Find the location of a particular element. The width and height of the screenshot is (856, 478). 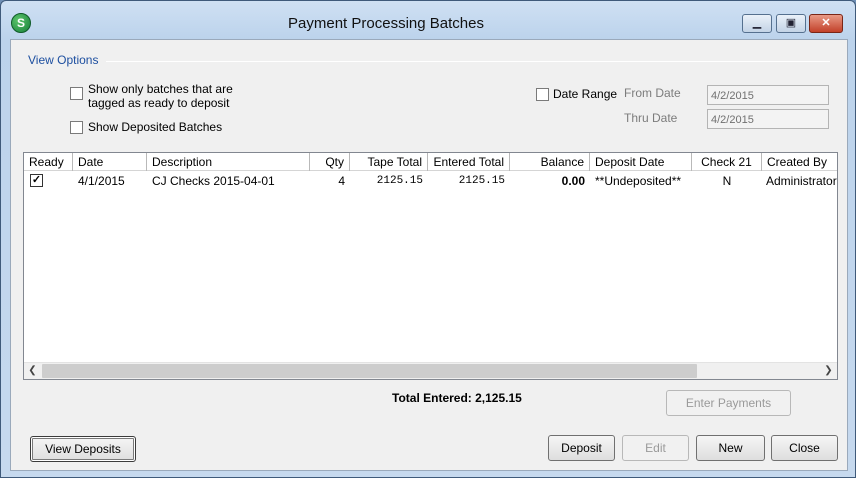

col-description: Description is located at coordinates (228, 162).